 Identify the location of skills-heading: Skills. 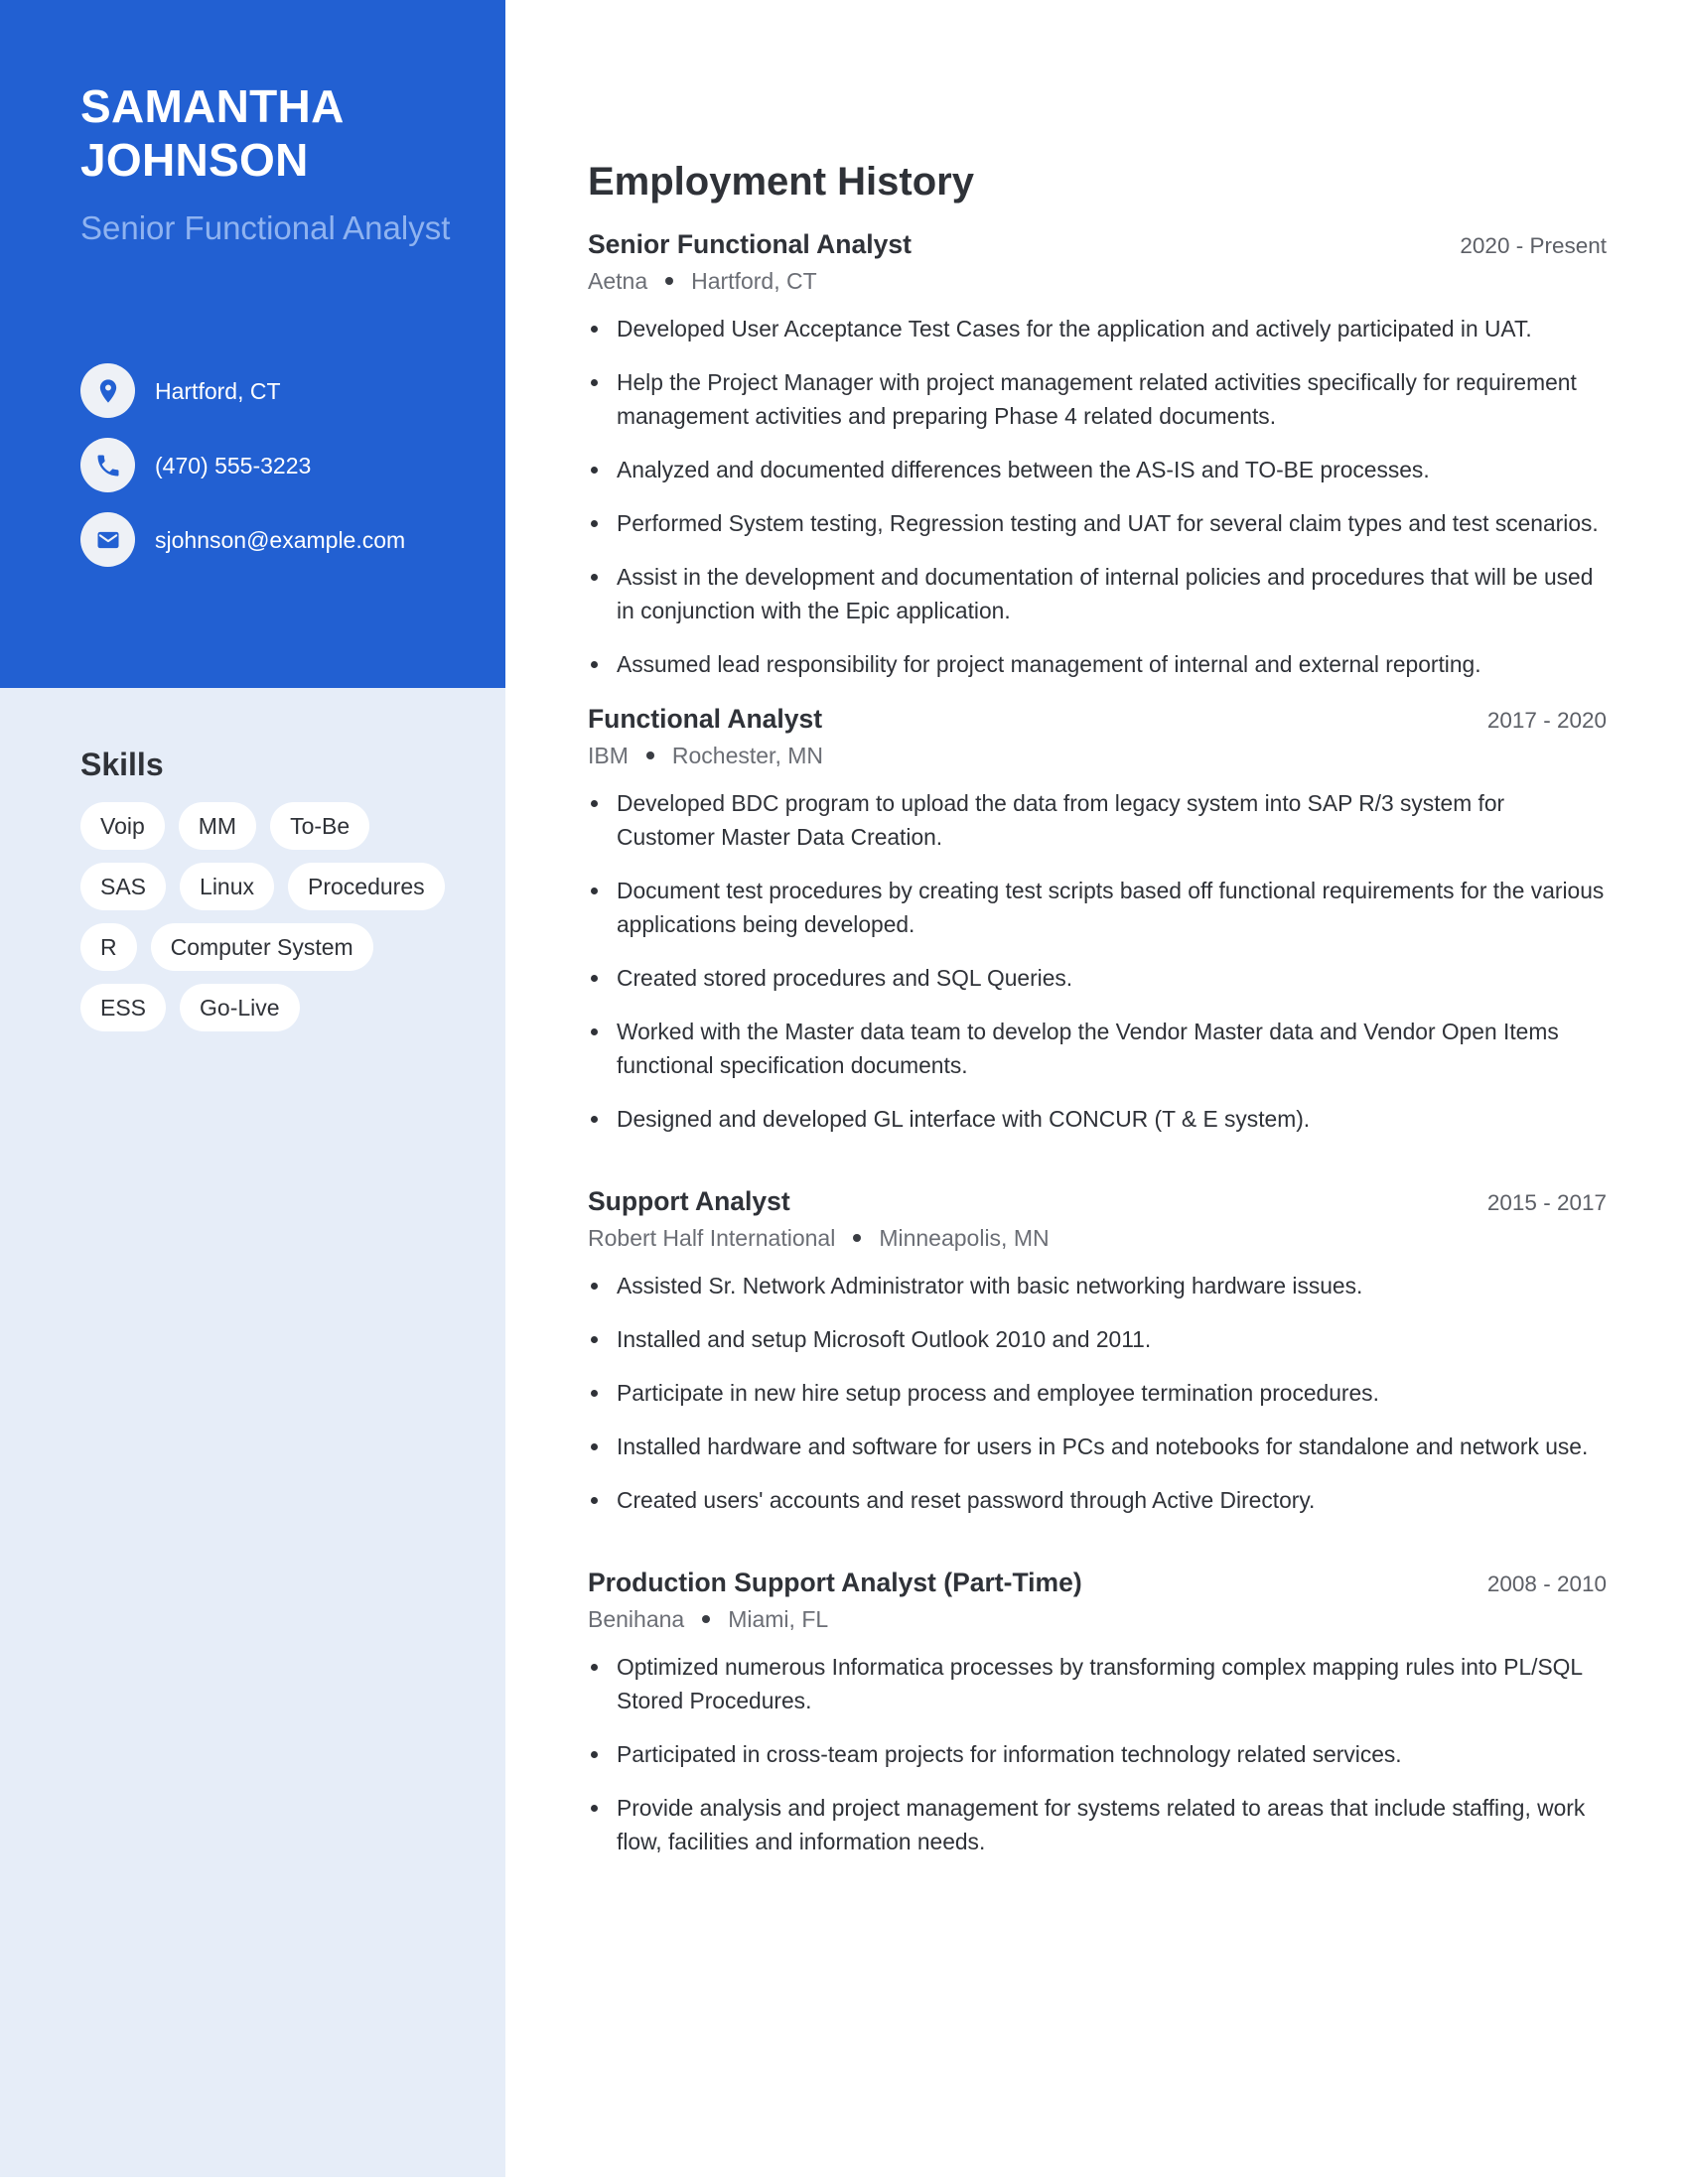
(122, 764).